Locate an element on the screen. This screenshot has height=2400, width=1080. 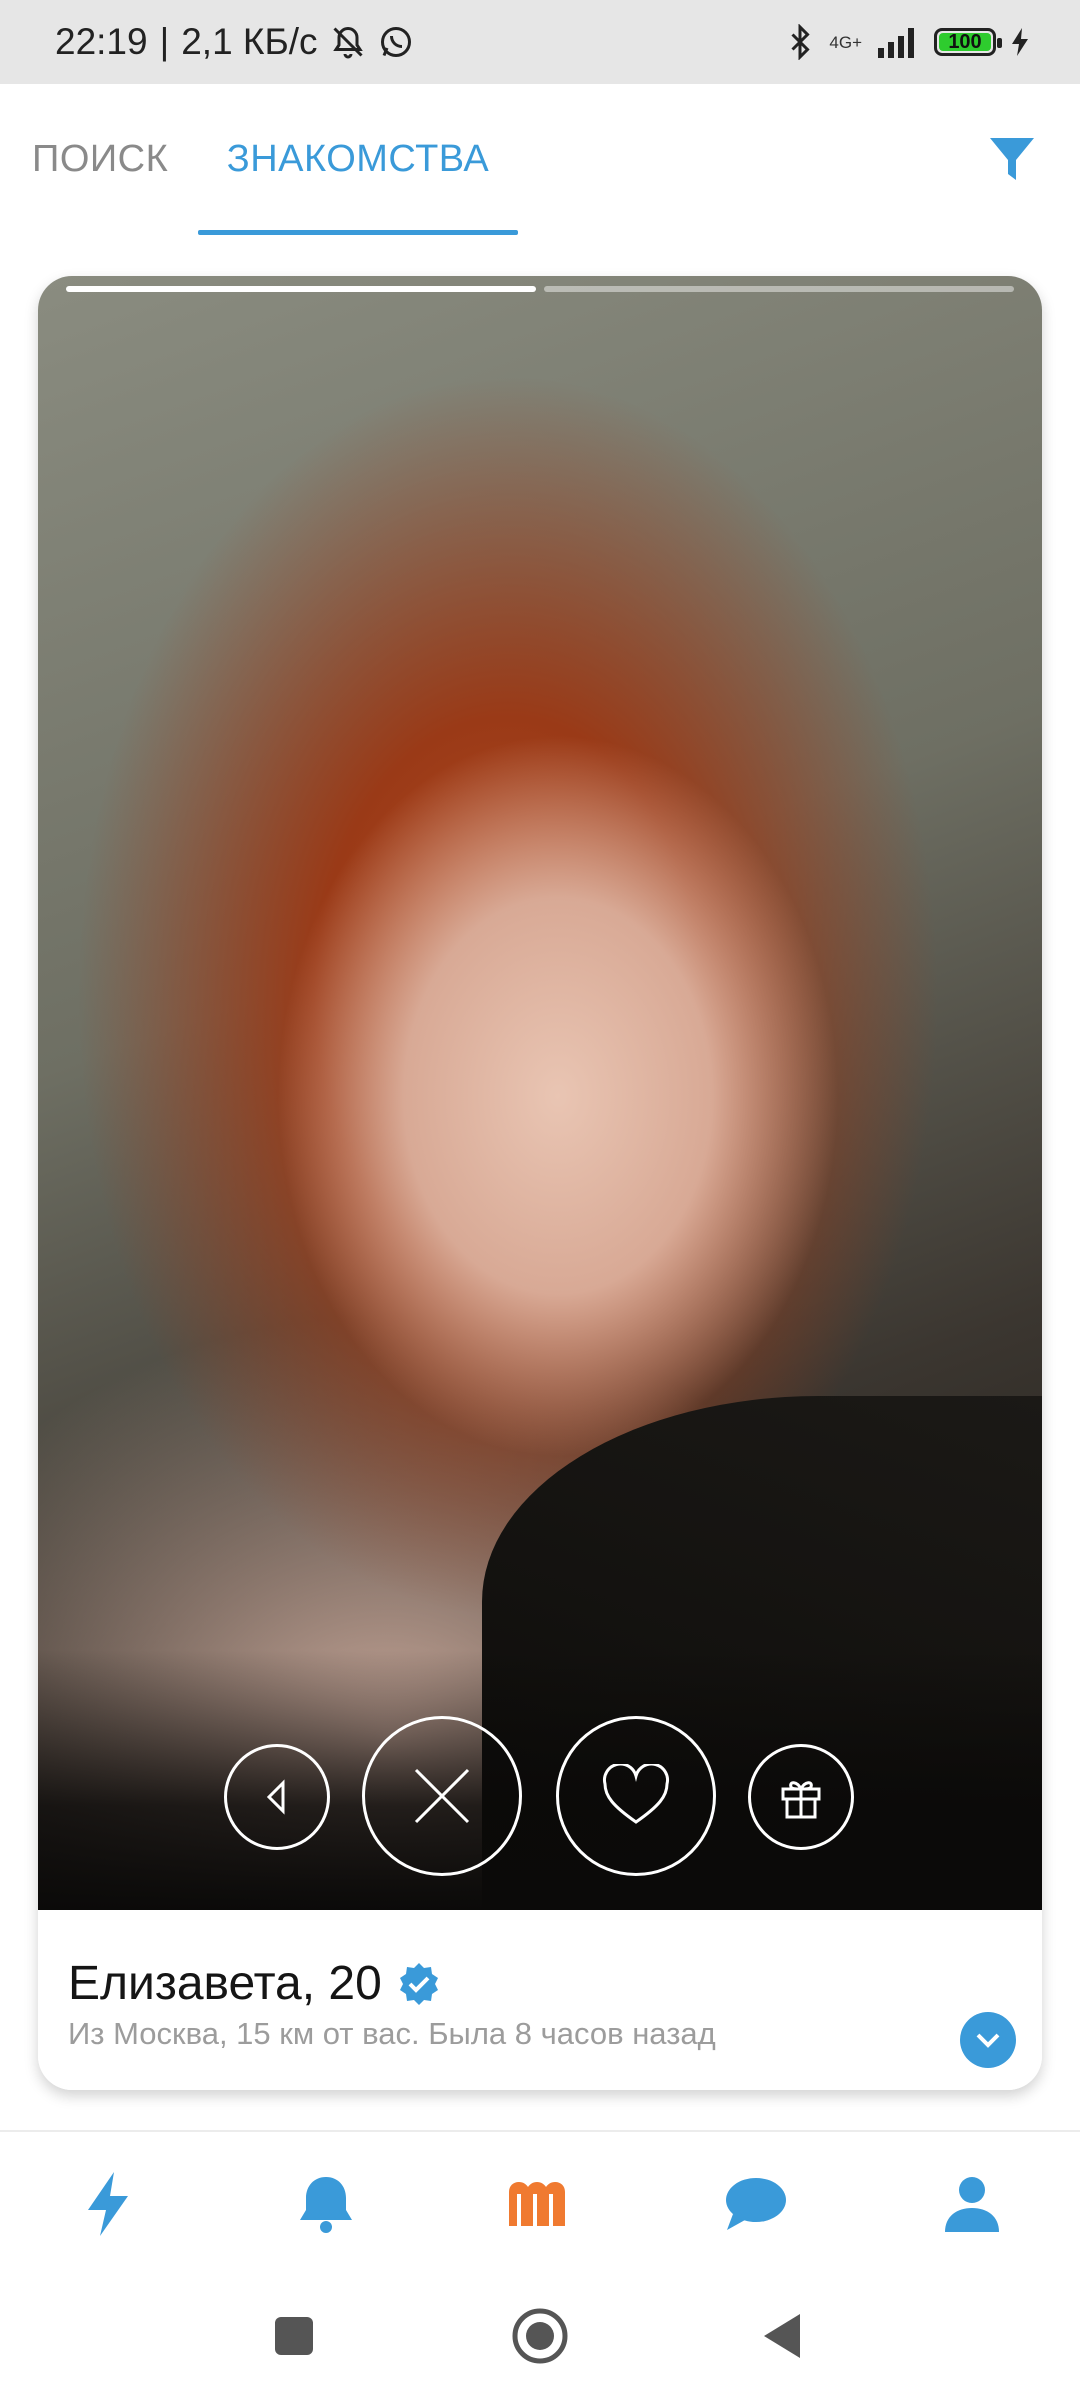
bell-off-icon is located at coordinates (348, 42).